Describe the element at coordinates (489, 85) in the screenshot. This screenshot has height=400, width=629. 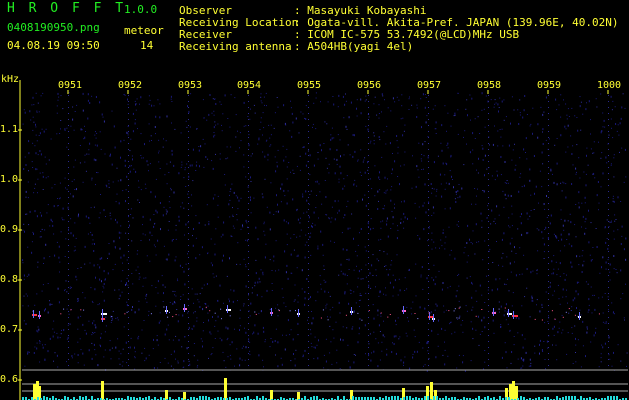
I see `time-tick-0958: 0958` at that location.